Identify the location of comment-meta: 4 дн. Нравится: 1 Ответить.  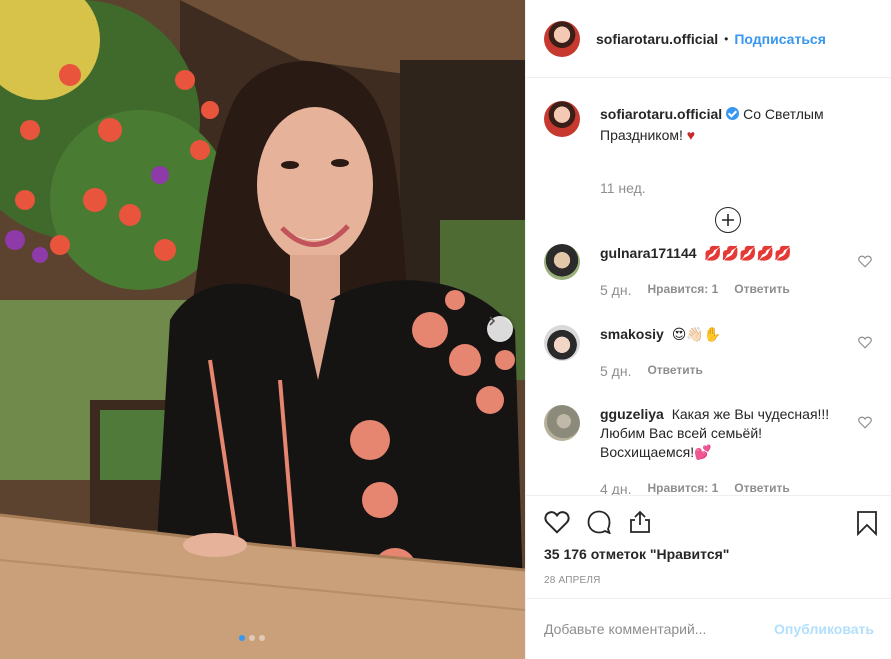
(695, 488).